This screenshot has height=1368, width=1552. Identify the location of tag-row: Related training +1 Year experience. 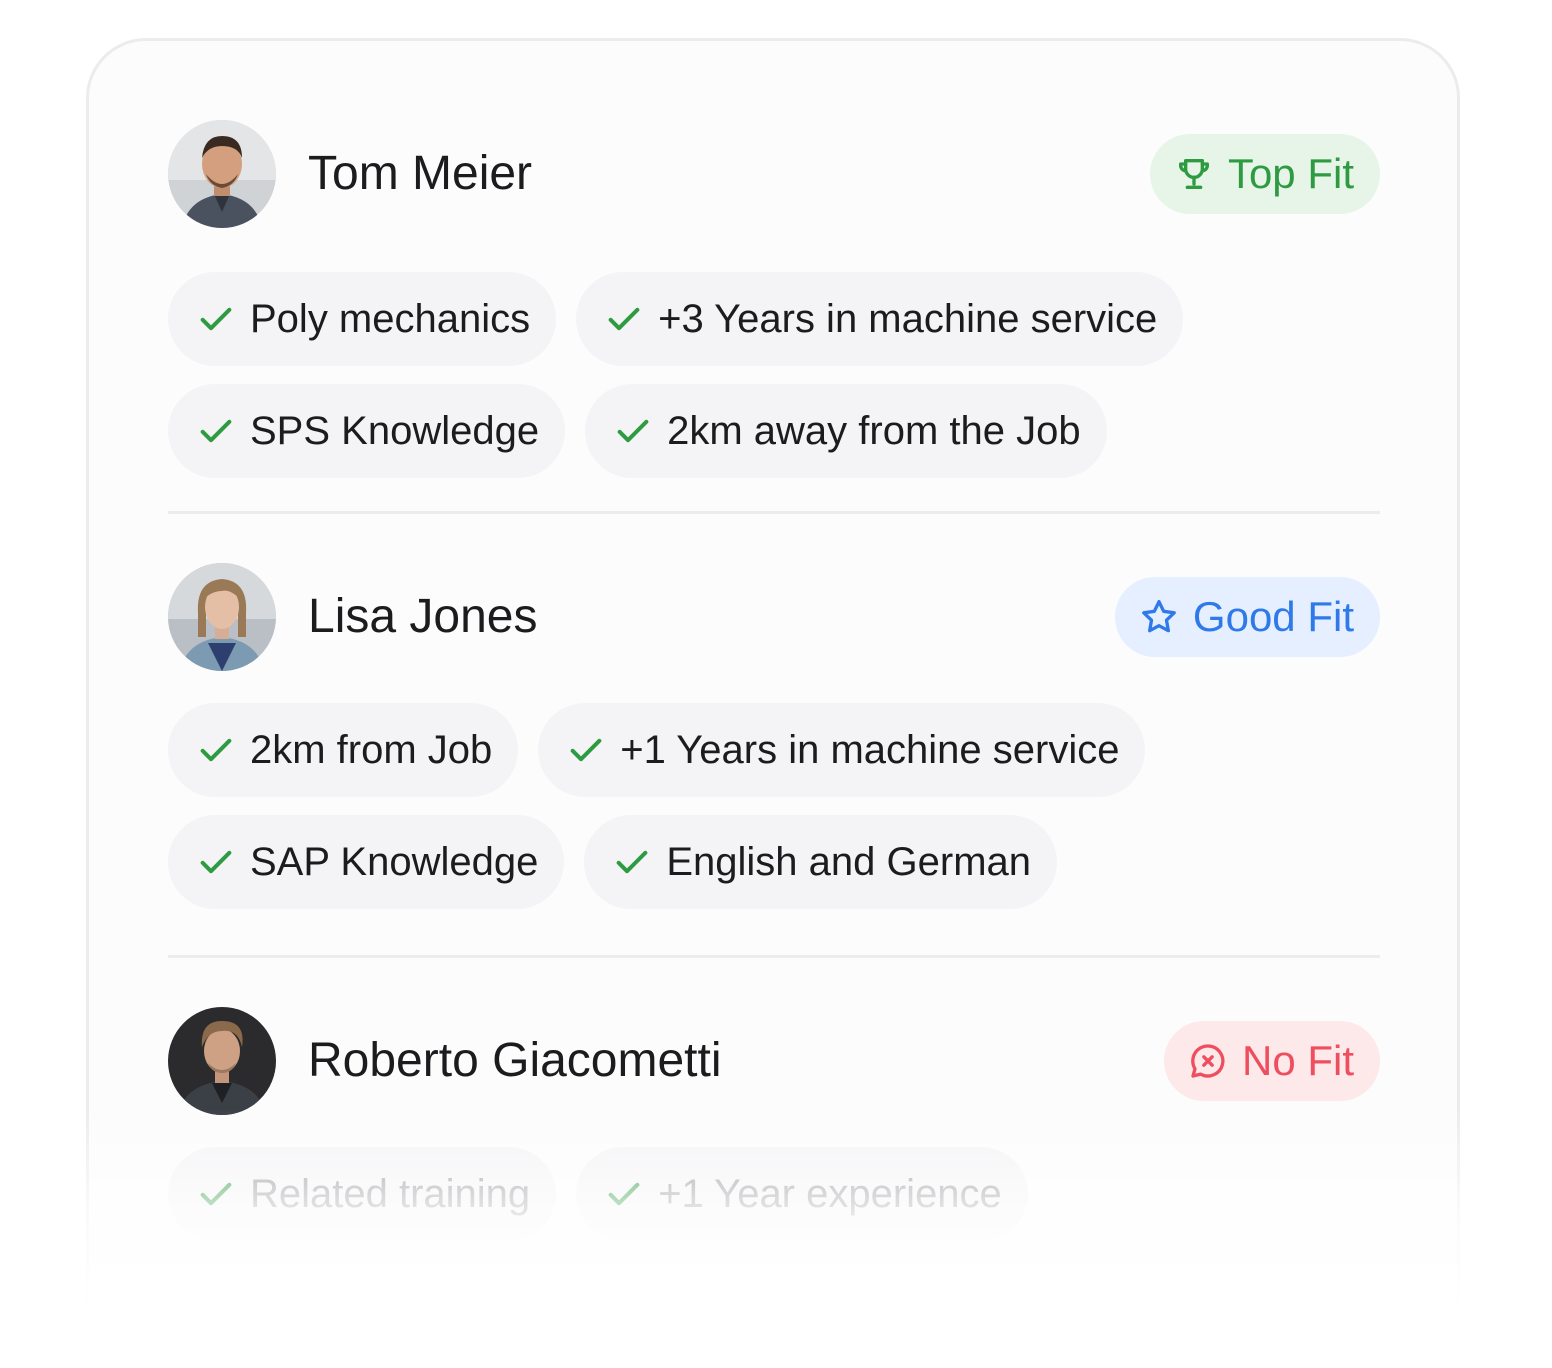
(598, 1194).